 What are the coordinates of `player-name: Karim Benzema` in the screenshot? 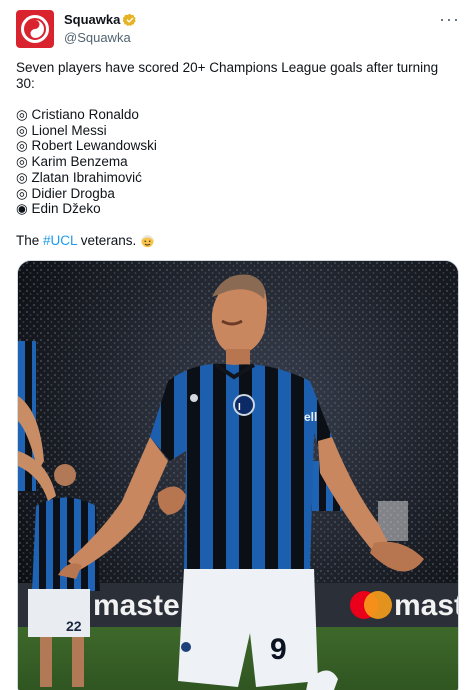 It's located at (79, 162).